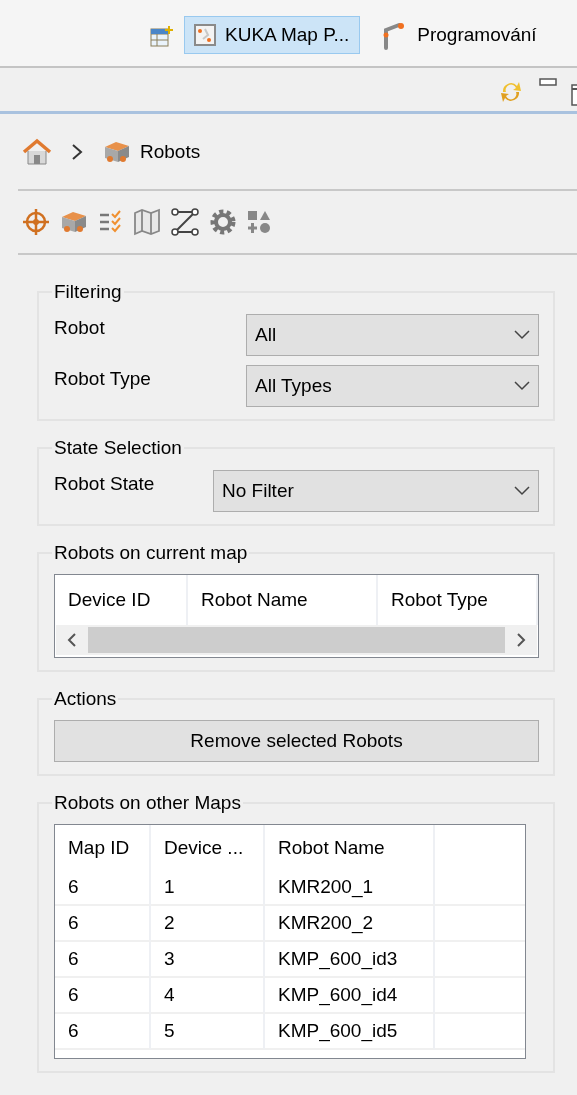 The height and width of the screenshot is (1095, 577). What do you see at coordinates (162, 36) in the screenshot?
I see `perspective-icon` at bounding box center [162, 36].